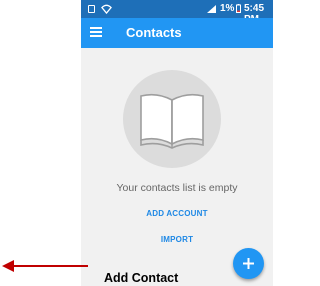 This screenshot has height=286, width=320. I want to click on app-bar: Contacts, so click(177, 33).